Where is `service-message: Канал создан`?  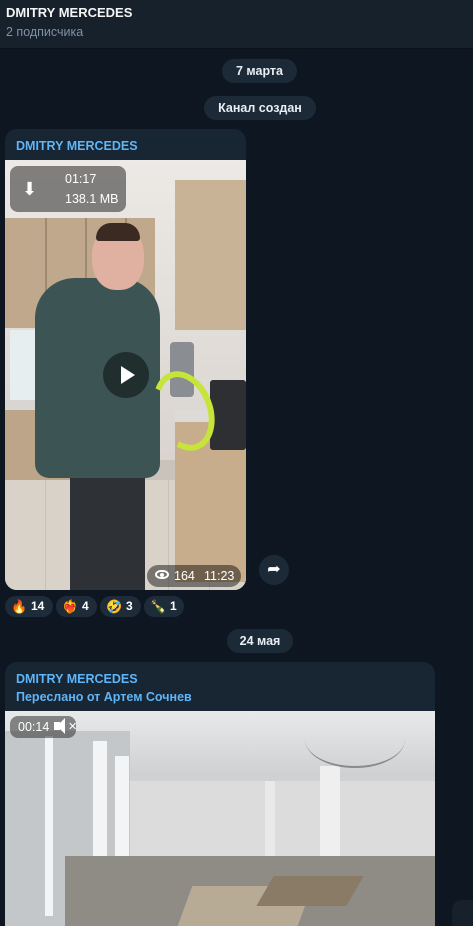 service-message: Канал создан is located at coordinates (260, 108).